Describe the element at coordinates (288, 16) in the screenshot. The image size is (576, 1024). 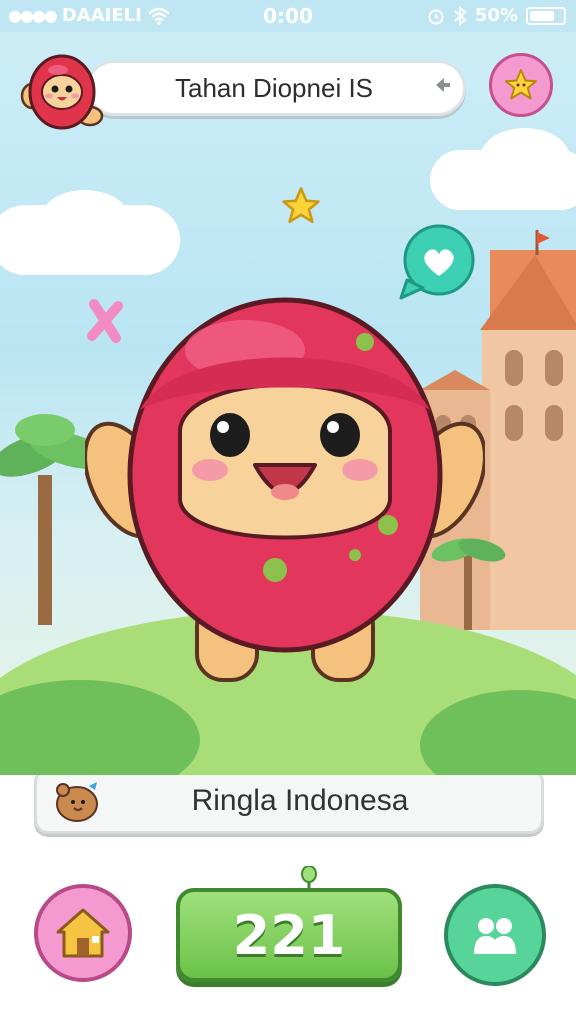
I see `status-bar: ●●●● DAAIELI 0:00 50%` at that location.